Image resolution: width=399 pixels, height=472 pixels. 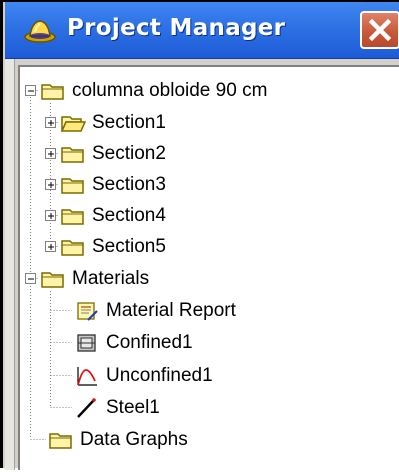 What do you see at coordinates (176, 28) in the screenshot?
I see `window-title: Project Manager` at bounding box center [176, 28].